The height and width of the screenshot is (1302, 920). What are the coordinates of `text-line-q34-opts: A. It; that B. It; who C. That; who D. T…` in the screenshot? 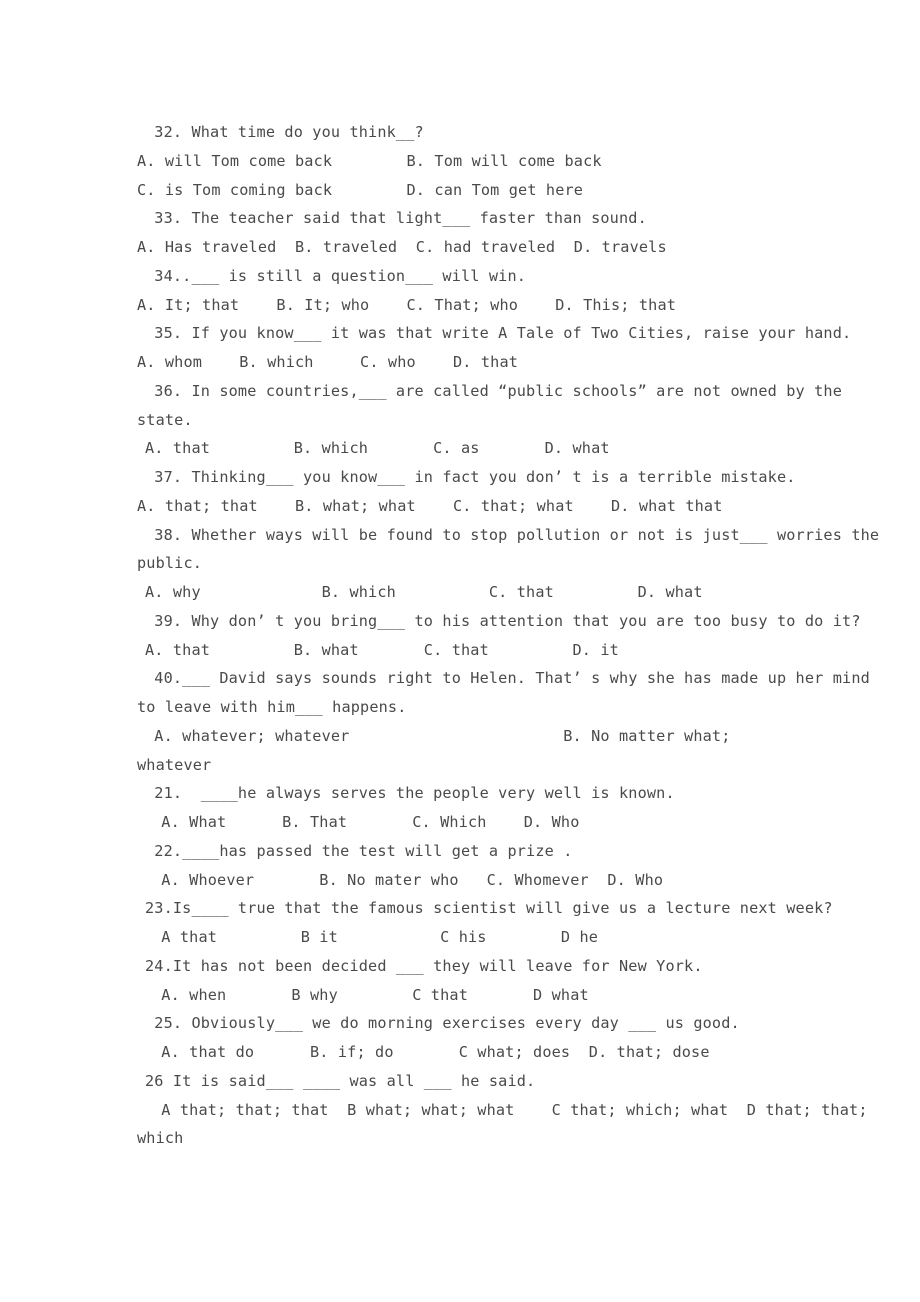 It's located at (407, 304).